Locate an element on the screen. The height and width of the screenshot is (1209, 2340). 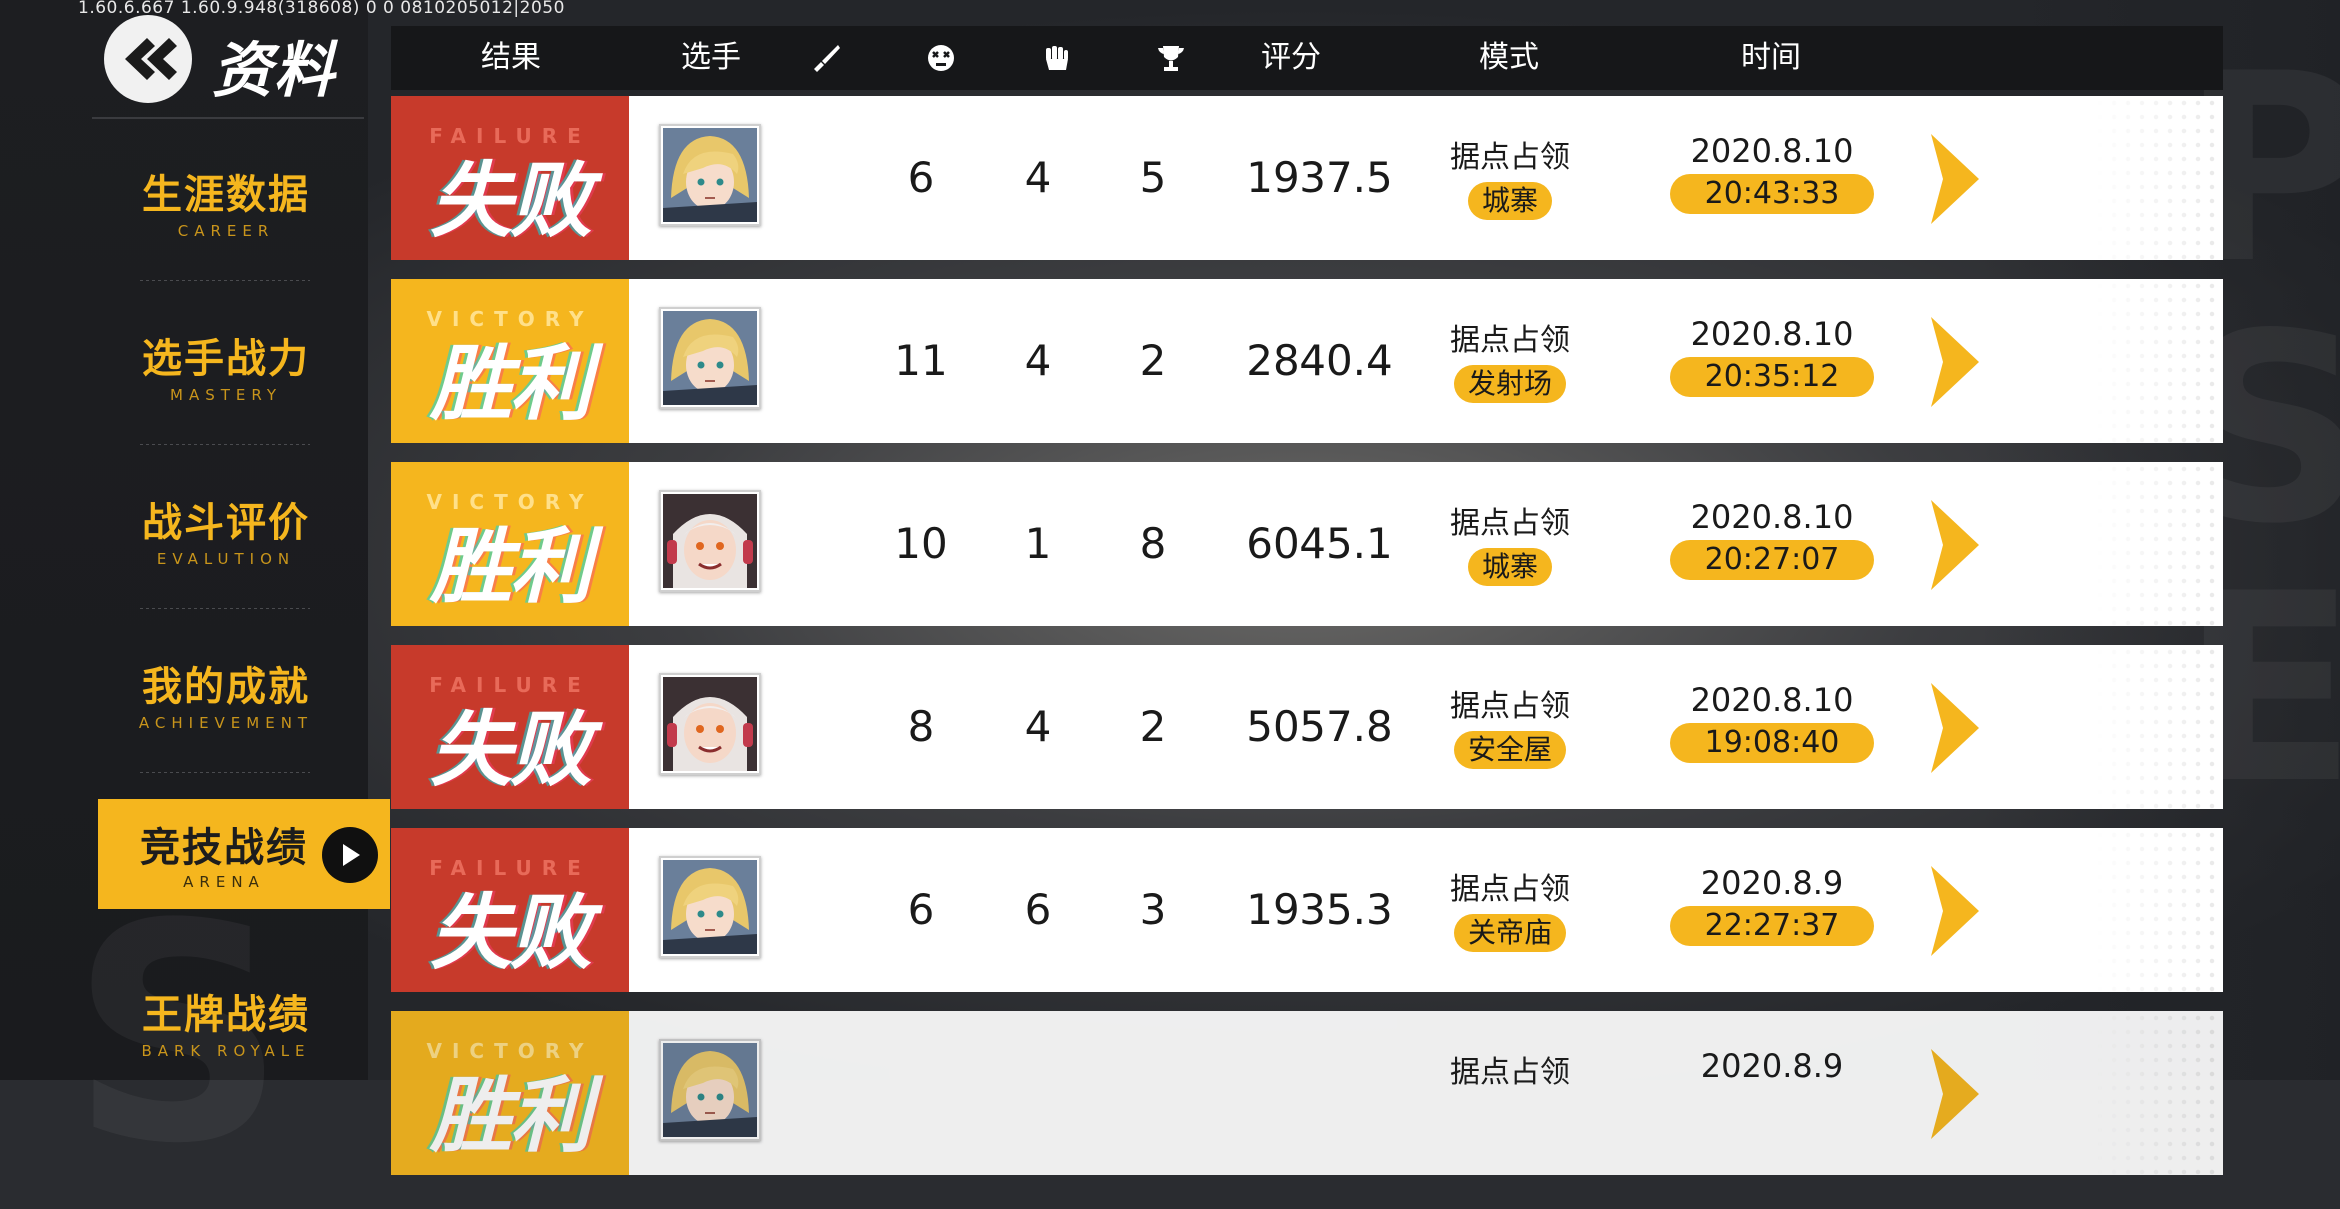
sidebar-item-evaluation: 战斗评价 EVALUTION is located at coordinates (226, 555).